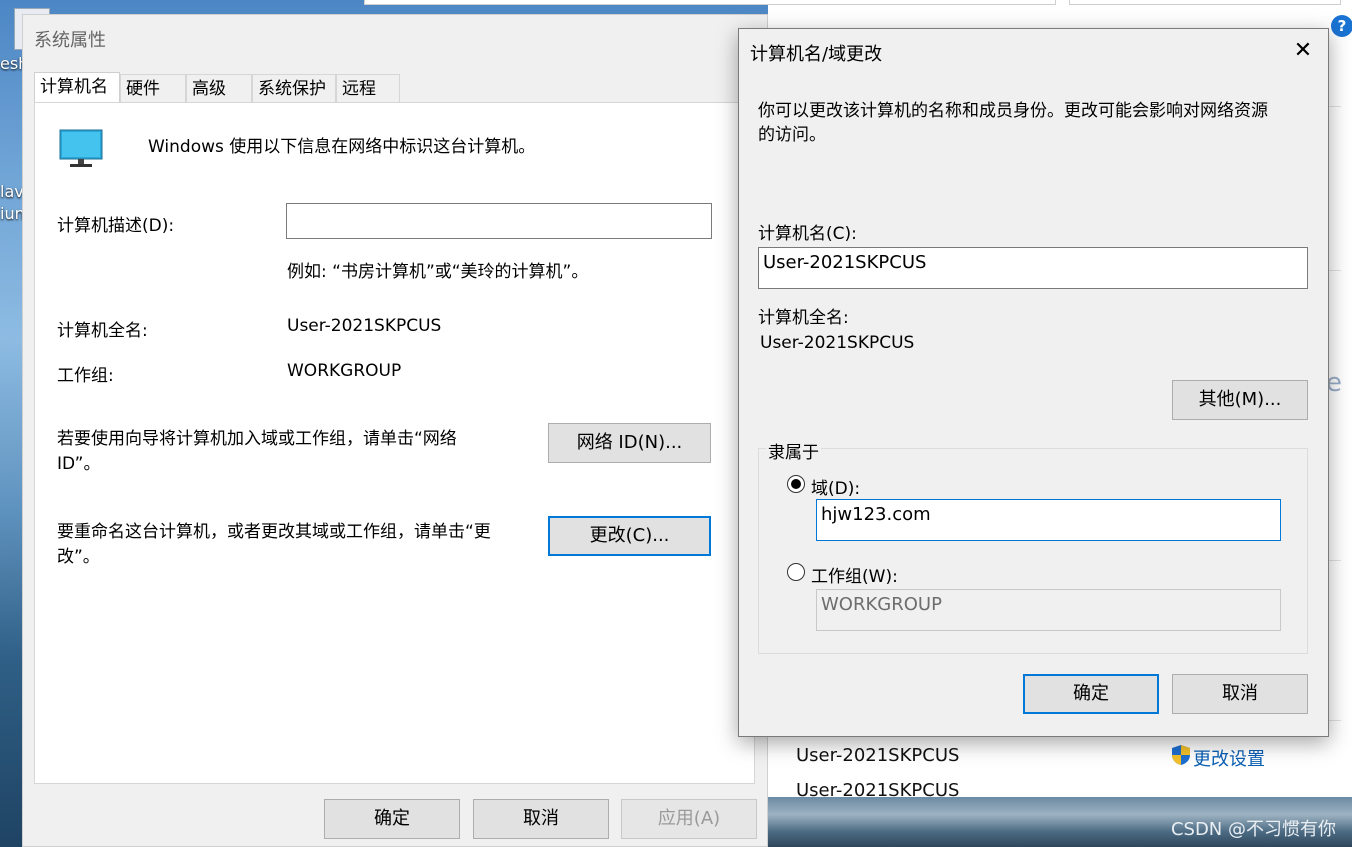  I want to click on change-settings-link: 更改设置, so click(1229, 758).